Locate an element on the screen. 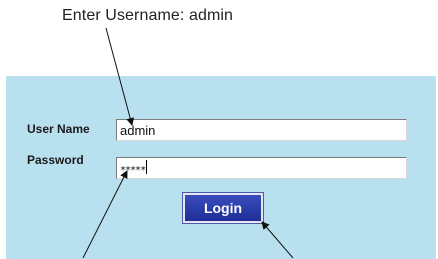 Image resolution: width=438 pixels, height=259 pixels. password-arrow is located at coordinates (105, 214).